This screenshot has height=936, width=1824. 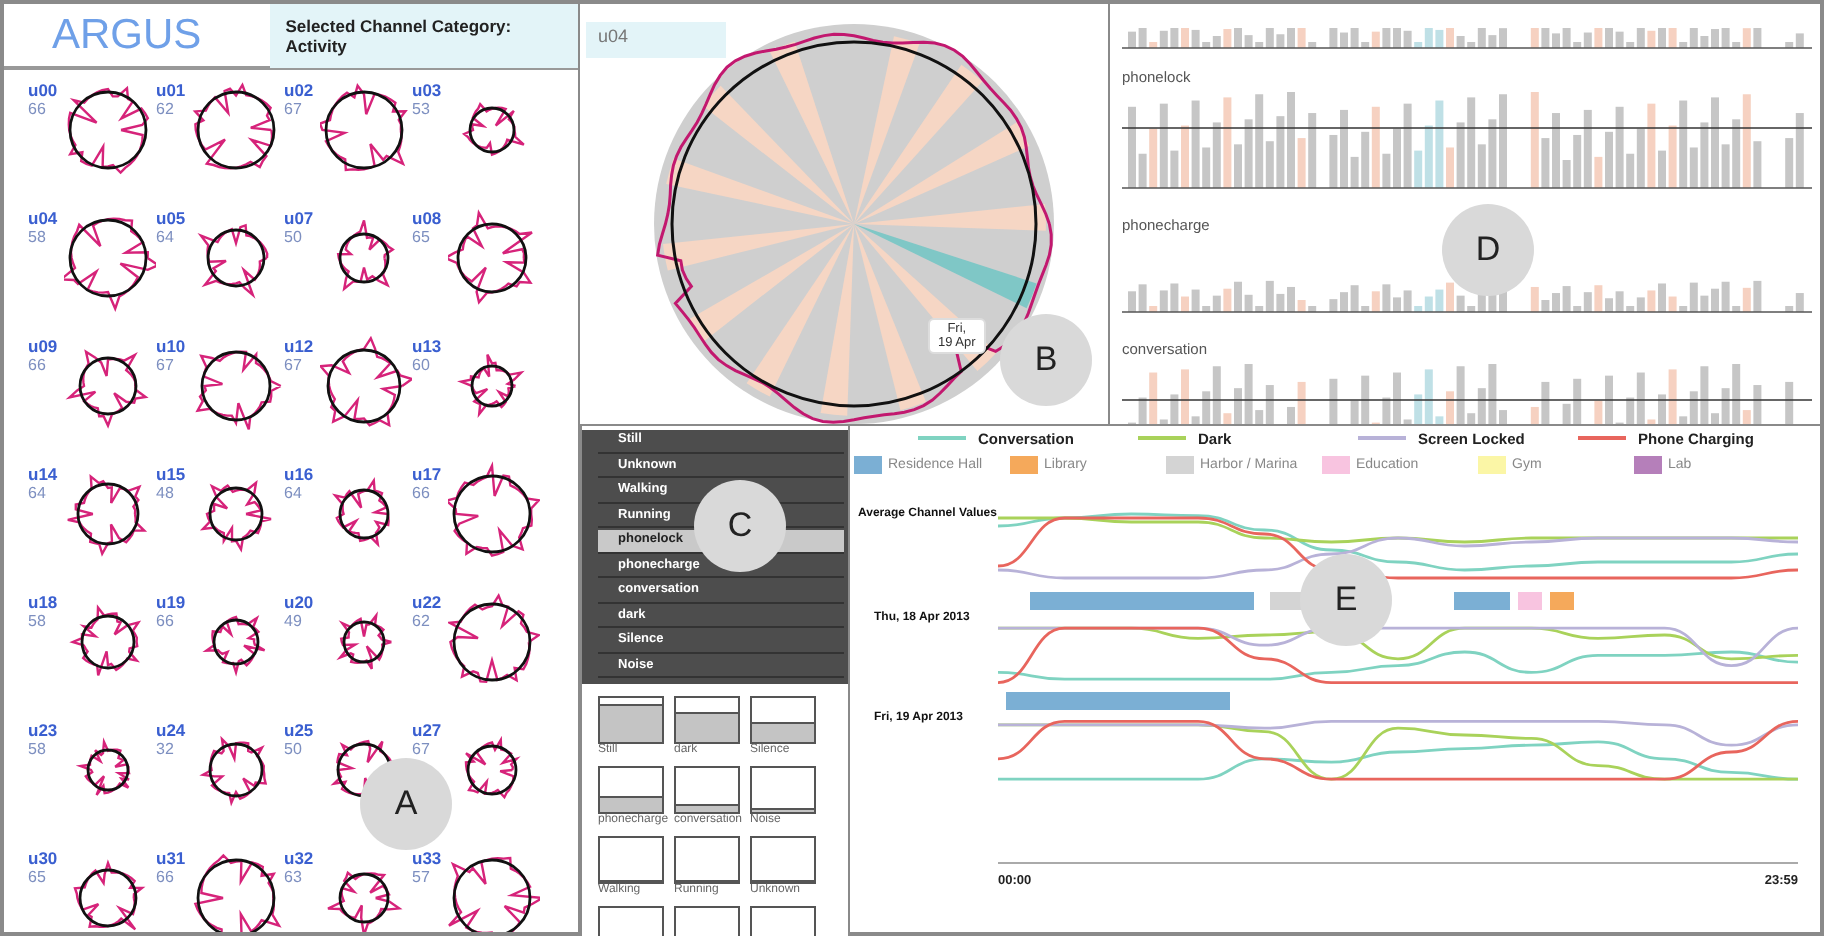 What do you see at coordinates (422, 365) in the screenshot?
I see `user-count: 60` at bounding box center [422, 365].